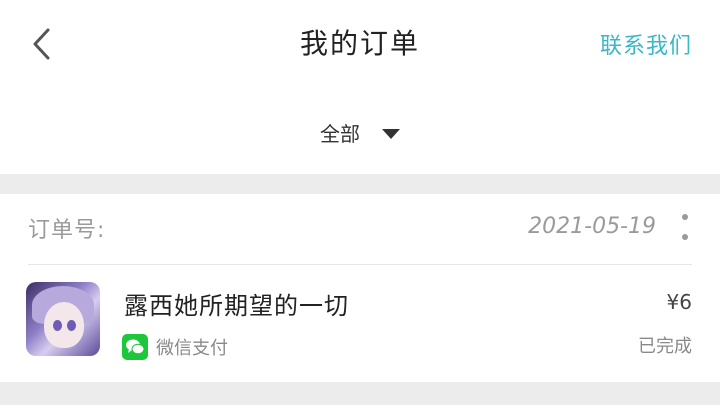  I want to click on divider, so click(360, 264).